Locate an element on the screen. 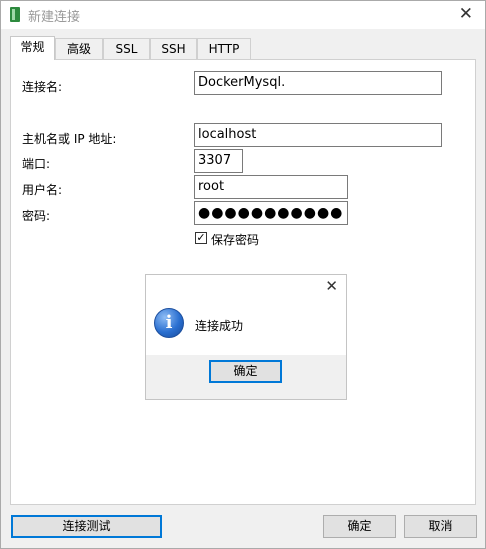 The width and height of the screenshot is (486, 549). message-box-titlebar: ✕ is located at coordinates (246, 287).